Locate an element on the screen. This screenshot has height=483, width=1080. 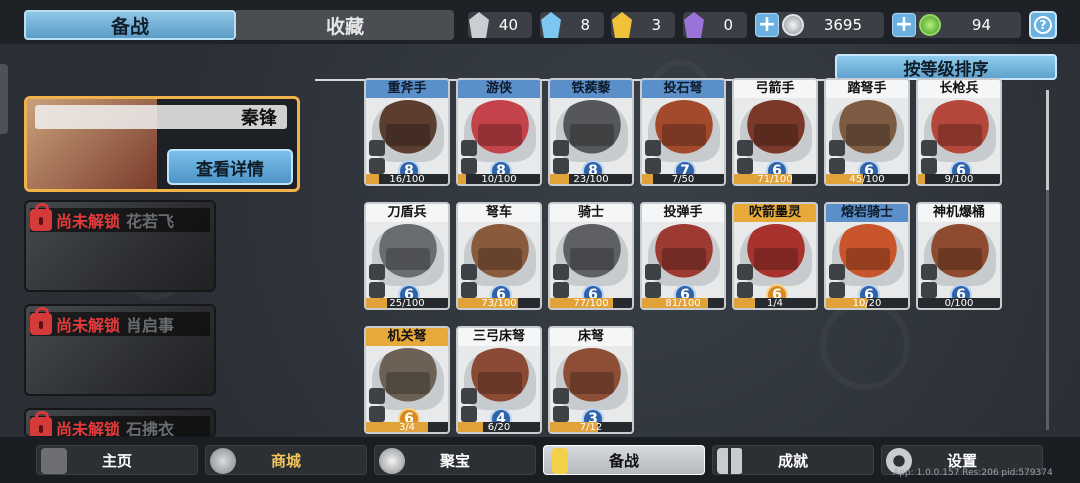
unit-progress-text: 71/100 is located at coordinates (775, 179).